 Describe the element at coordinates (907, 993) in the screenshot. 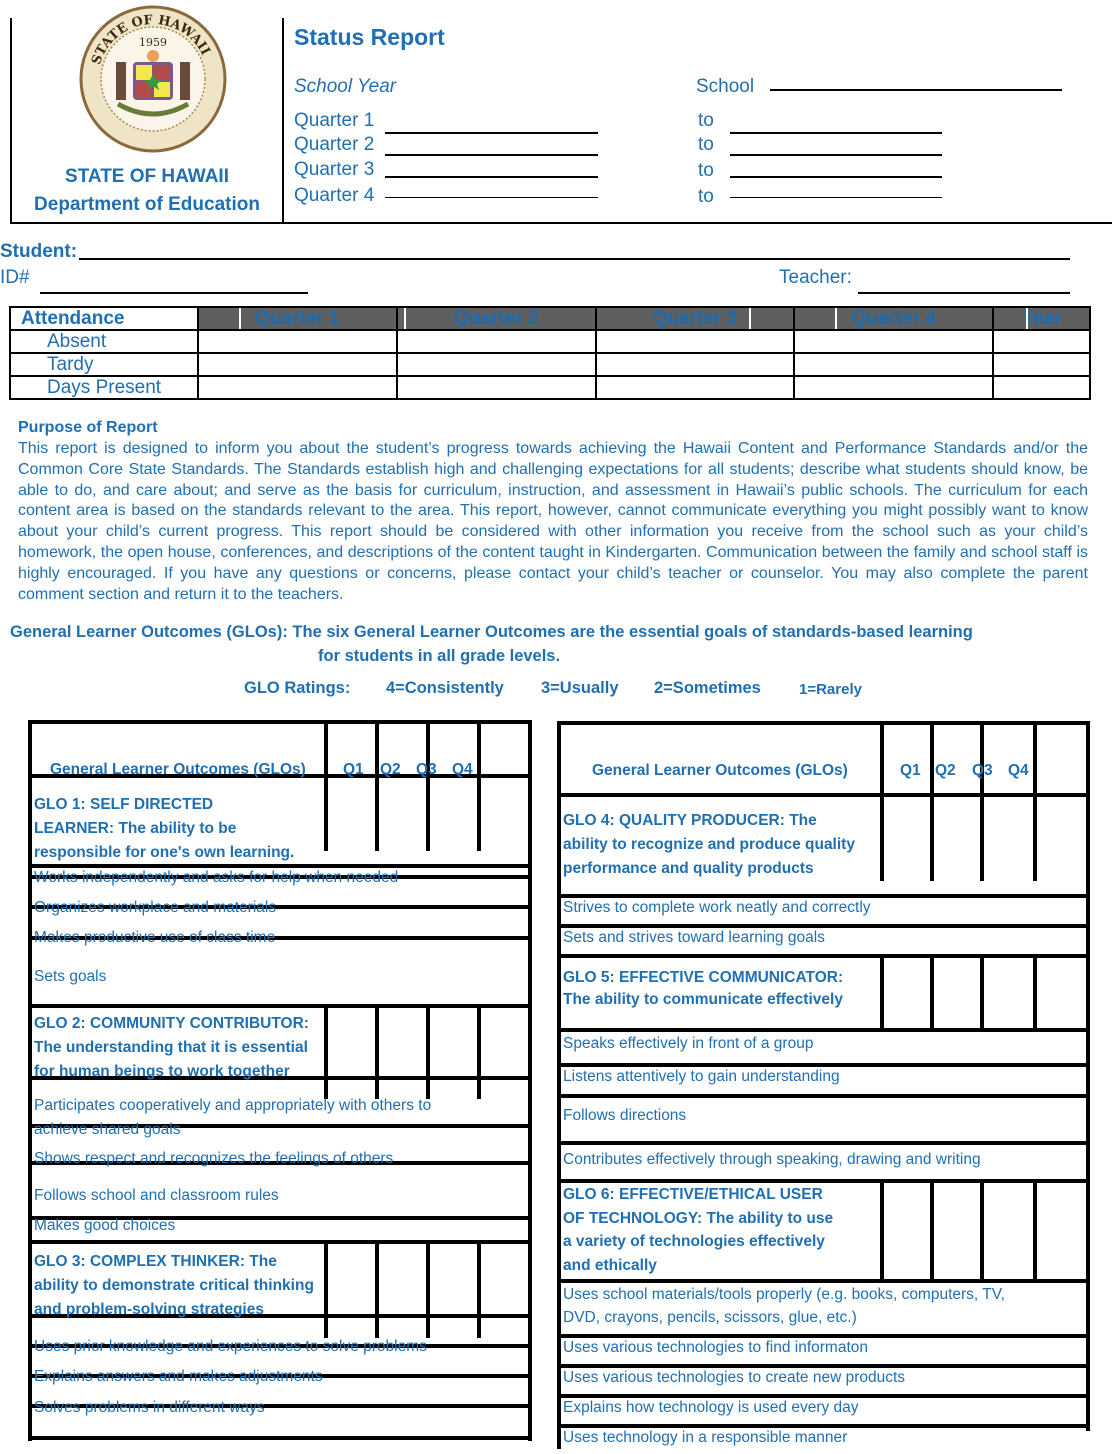

I see `glo-5-q1-rating` at that location.